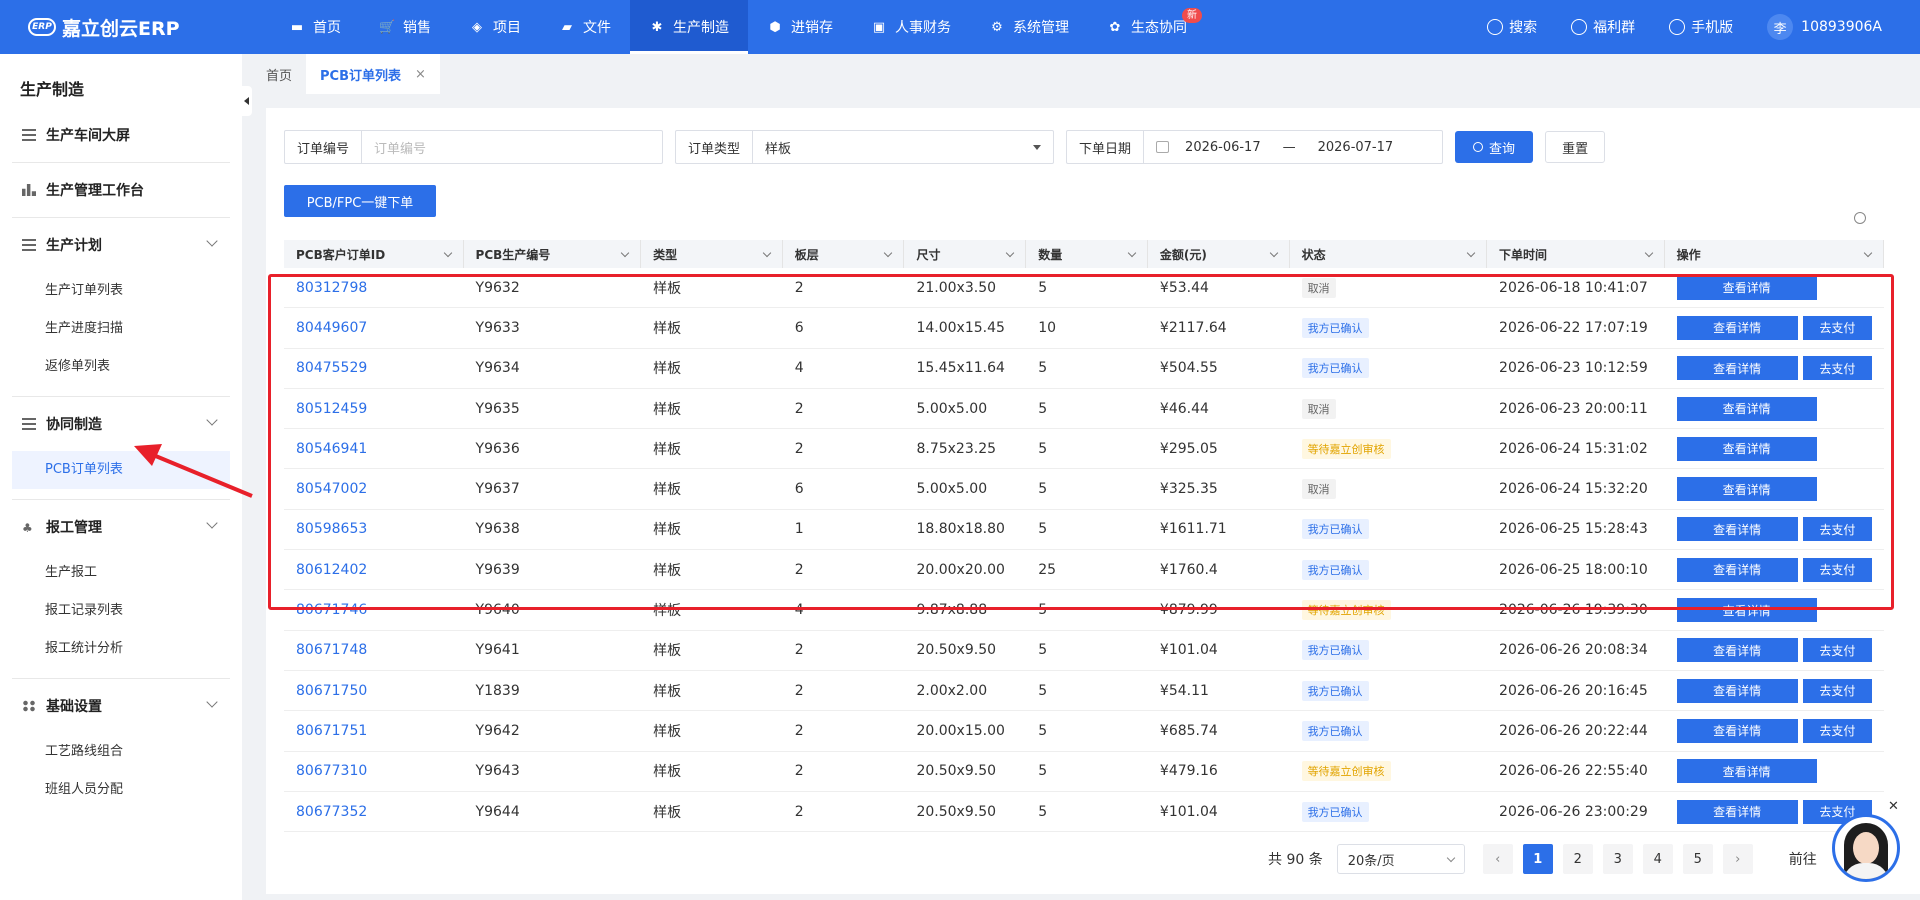 This screenshot has height=900, width=1920. What do you see at coordinates (1029, 27) in the screenshot?
I see `nav-item-7: ⚙ 系统管理` at bounding box center [1029, 27].